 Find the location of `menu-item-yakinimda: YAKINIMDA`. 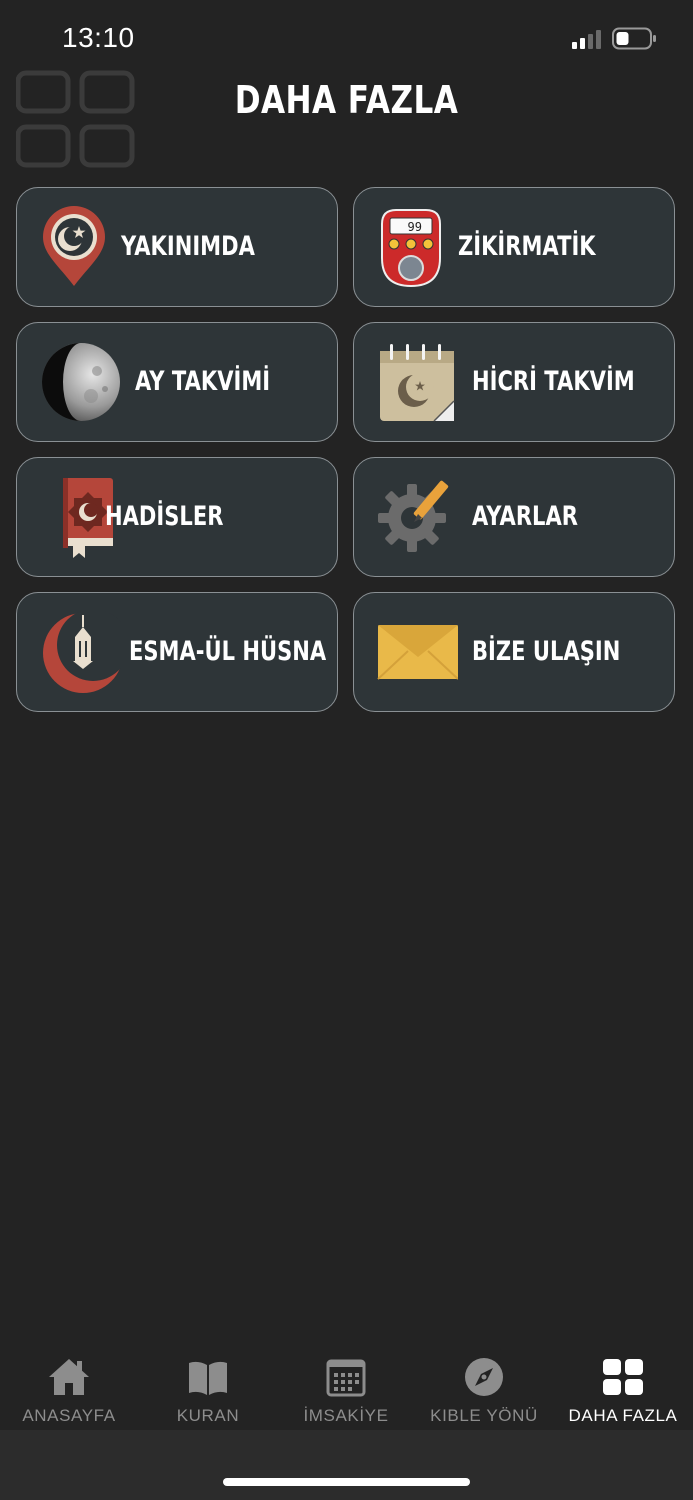

menu-item-yakinimda: YAKINIMDA is located at coordinates (177, 247).